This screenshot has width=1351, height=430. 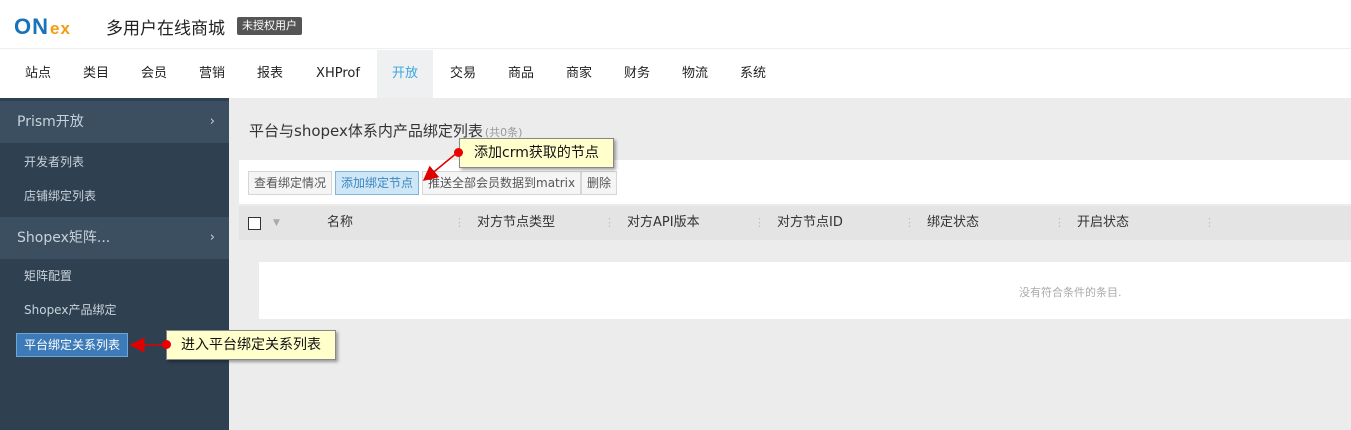 What do you see at coordinates (294, 252) in the screenshot?
I see `annotation-arrows` at bounding box center [294, 252].